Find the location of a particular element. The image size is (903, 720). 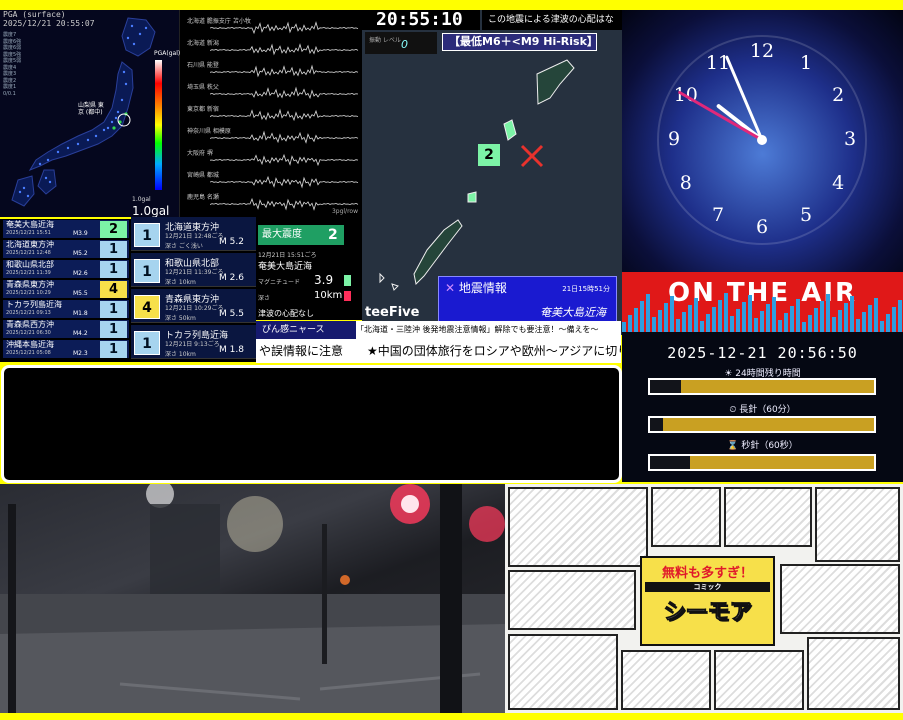

detail-place: 奄美大島近海 is located at coordinates (285, 267).